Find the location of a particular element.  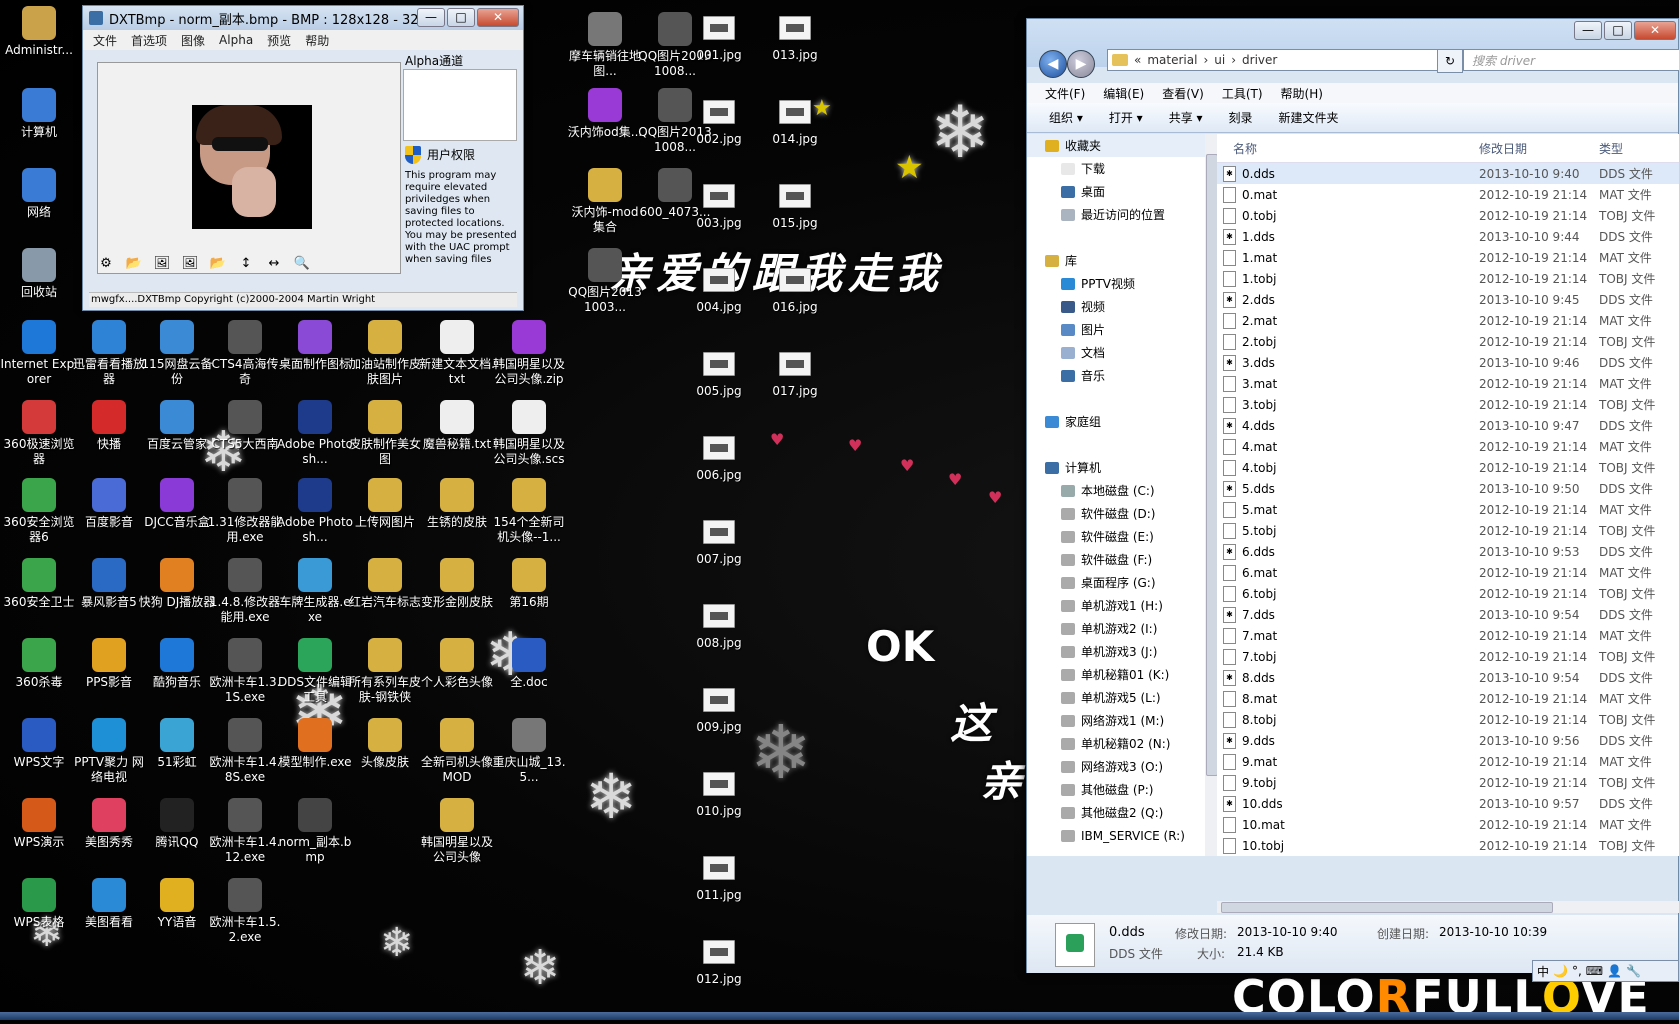

nav-item: 家庭组 is located at coordinates (1116, 421).